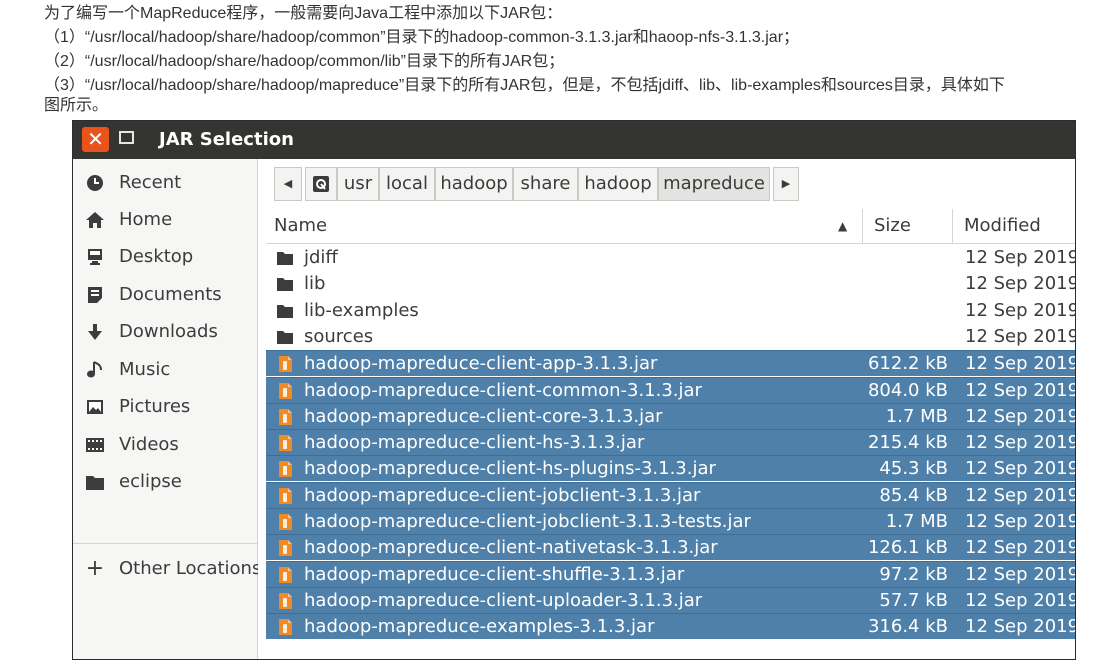 The width and height of the screenshot is (1108, 660). What do you see at coordinates (301, 225) in the screenshot?
I see `column-name-label: Name` at bounding box center [301, 225].